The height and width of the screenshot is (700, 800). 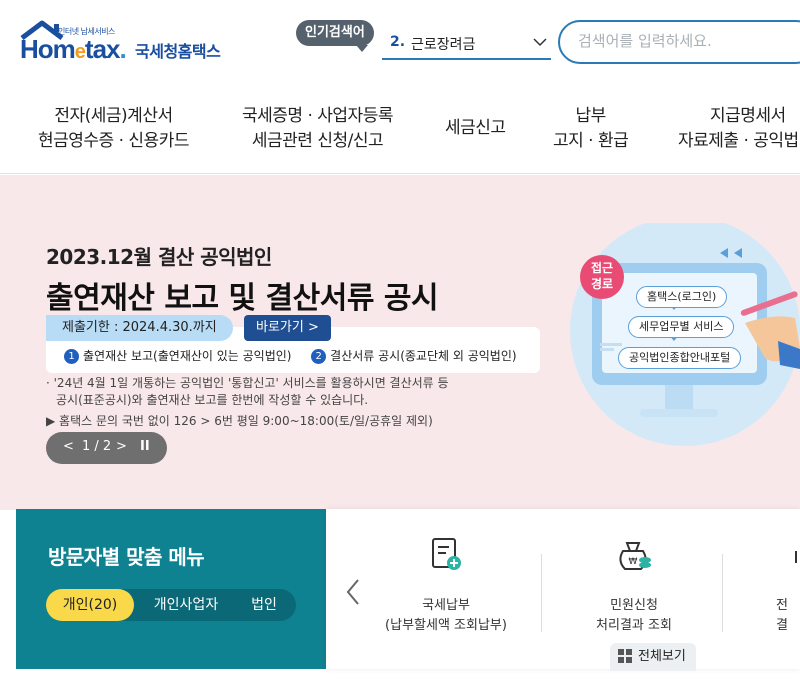 I want to click on popular-search-label: 인기검색어, so click(x=335, y=36).